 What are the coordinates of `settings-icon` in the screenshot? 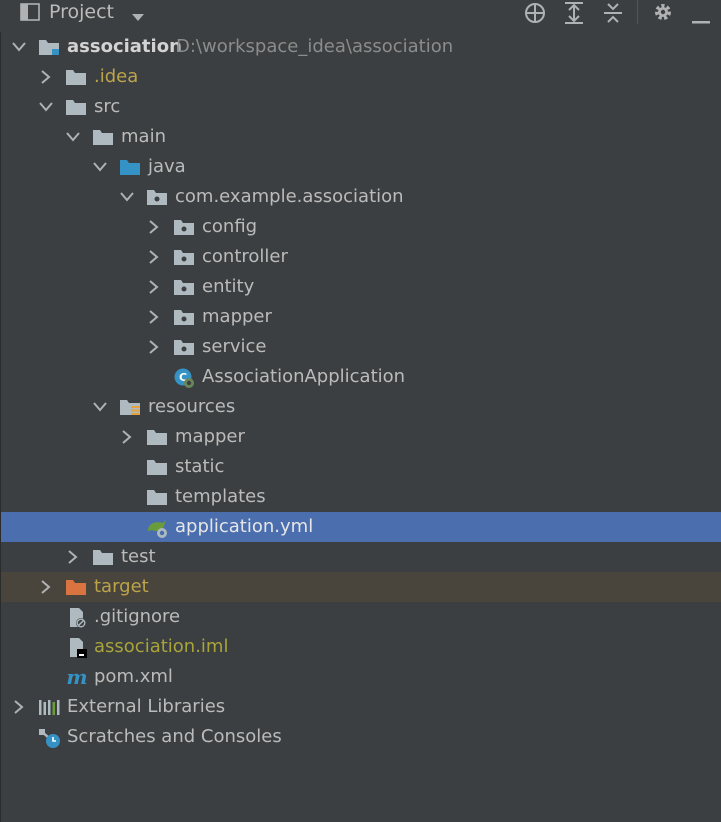 It's located at (663, 14).